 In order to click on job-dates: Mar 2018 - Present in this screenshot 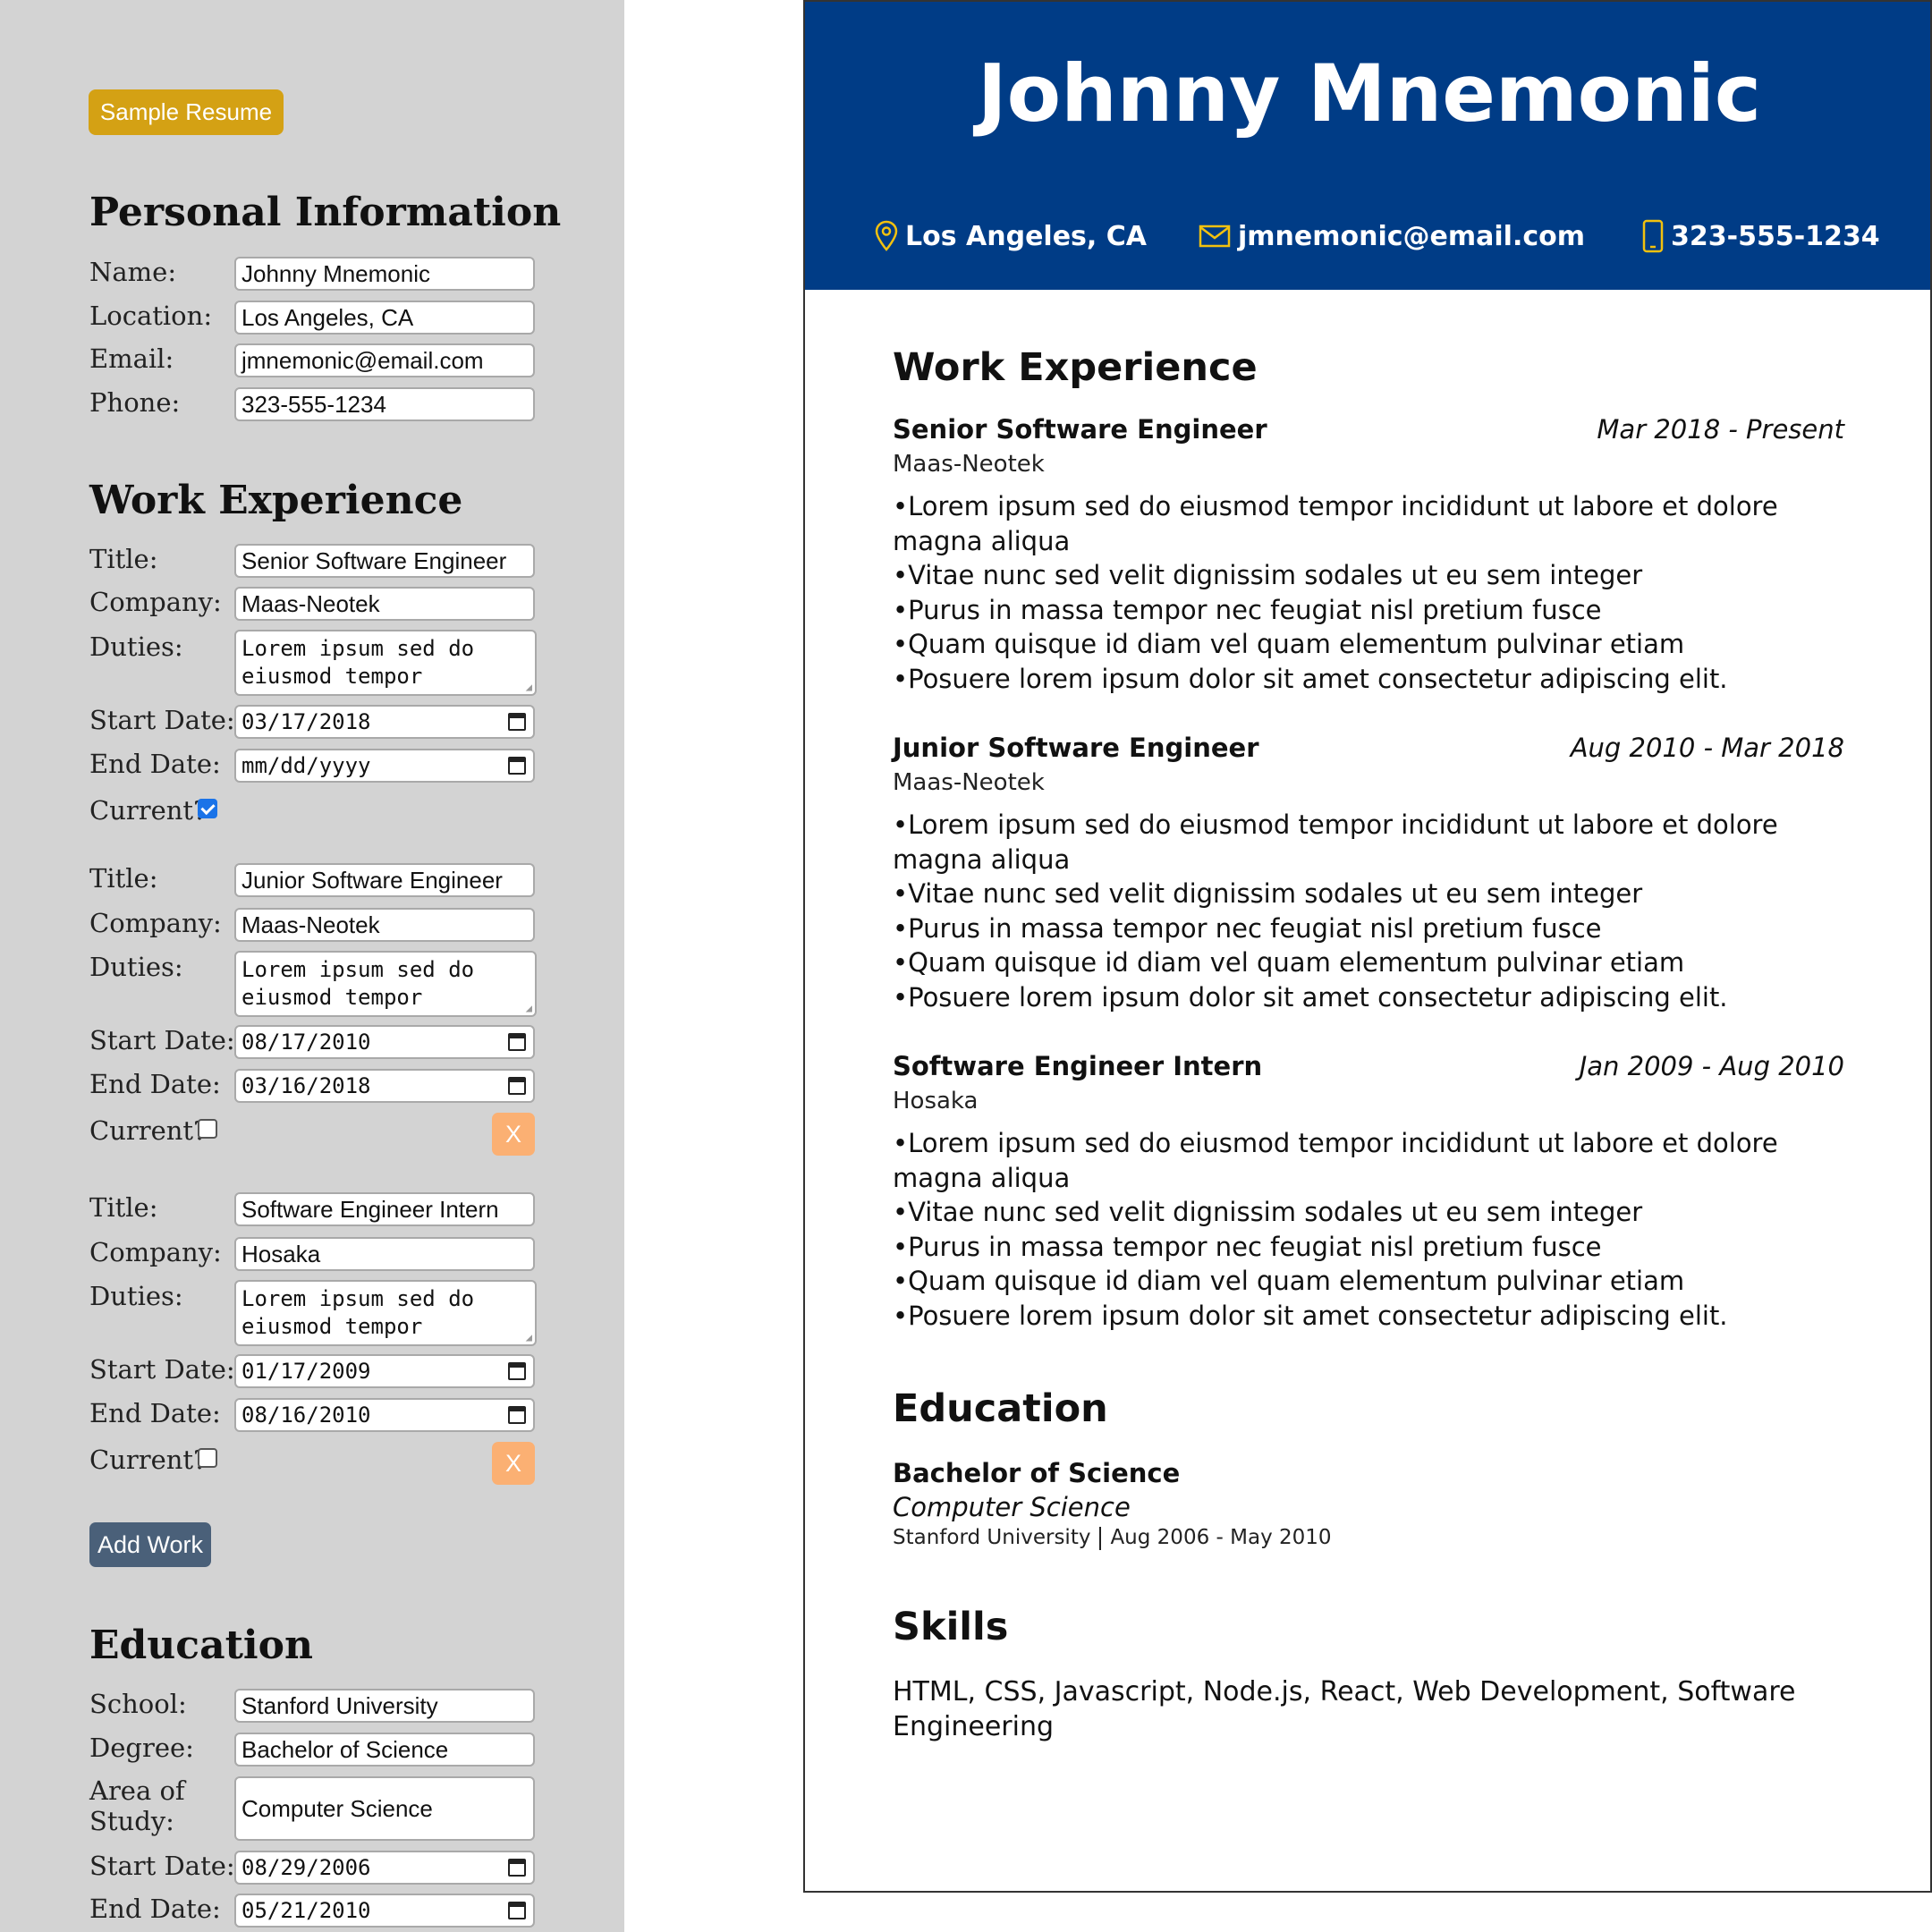, I will do `click(1720, 429)`.